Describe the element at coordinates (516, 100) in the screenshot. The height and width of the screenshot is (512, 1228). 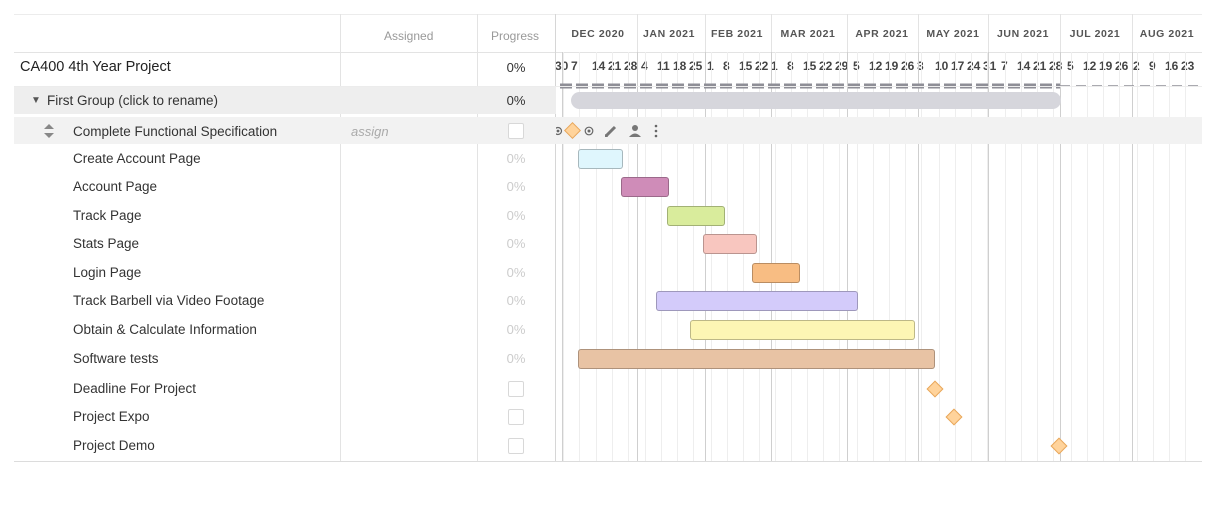
I see `group-progress: 0%` at that location.